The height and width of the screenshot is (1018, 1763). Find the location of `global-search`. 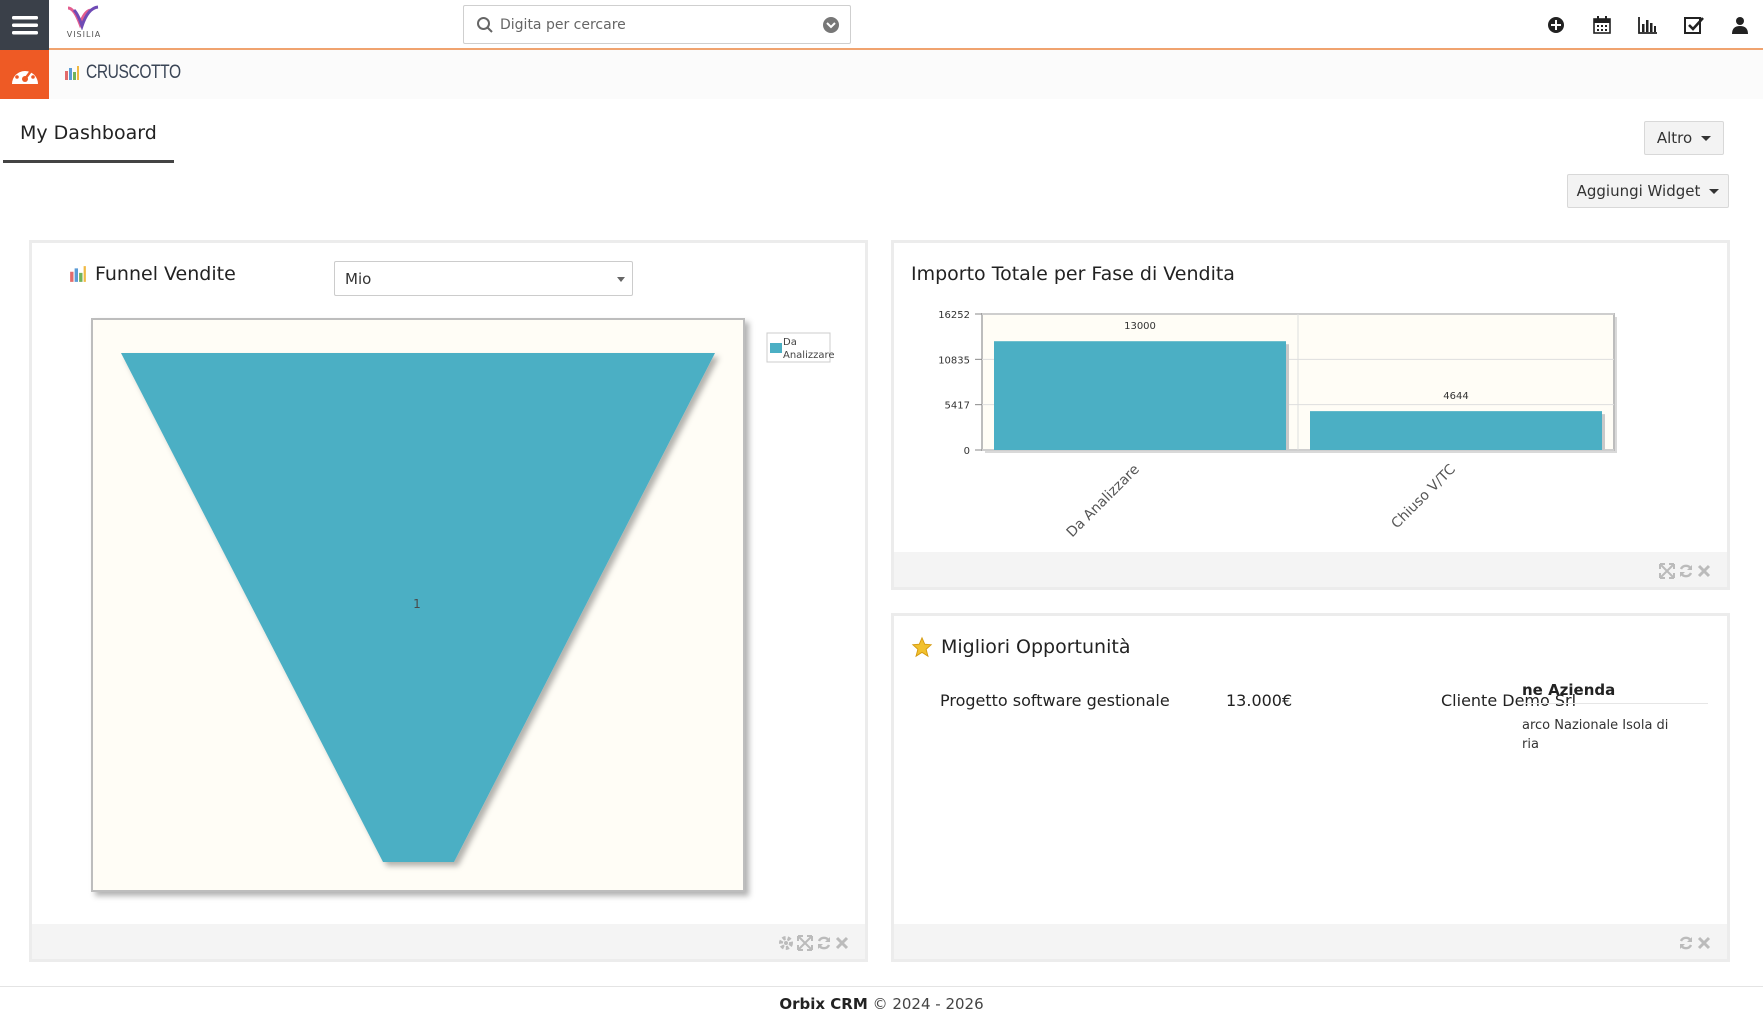

global-search is located at coordinates (657, 24).